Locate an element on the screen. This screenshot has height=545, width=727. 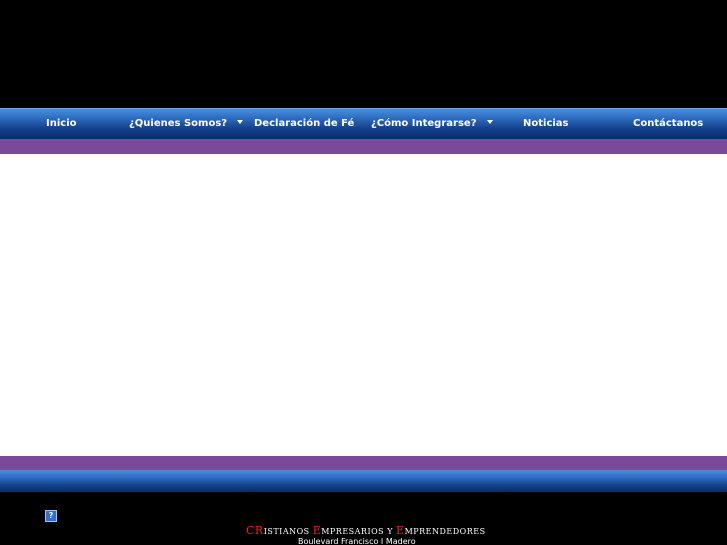
nav-item-noticias: Noticias is located at coordinates (546, 124).